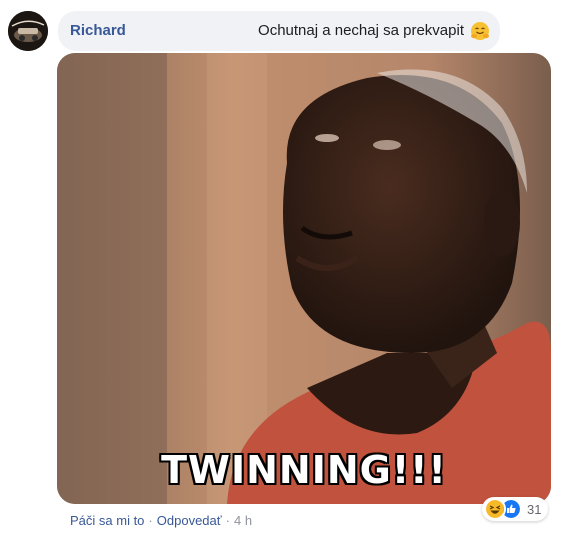  Describe the element at coordinates (361, 30) in the screenshot. I see `comment-text: Ochutnaj a nechaj sa prekvapit` at that location.